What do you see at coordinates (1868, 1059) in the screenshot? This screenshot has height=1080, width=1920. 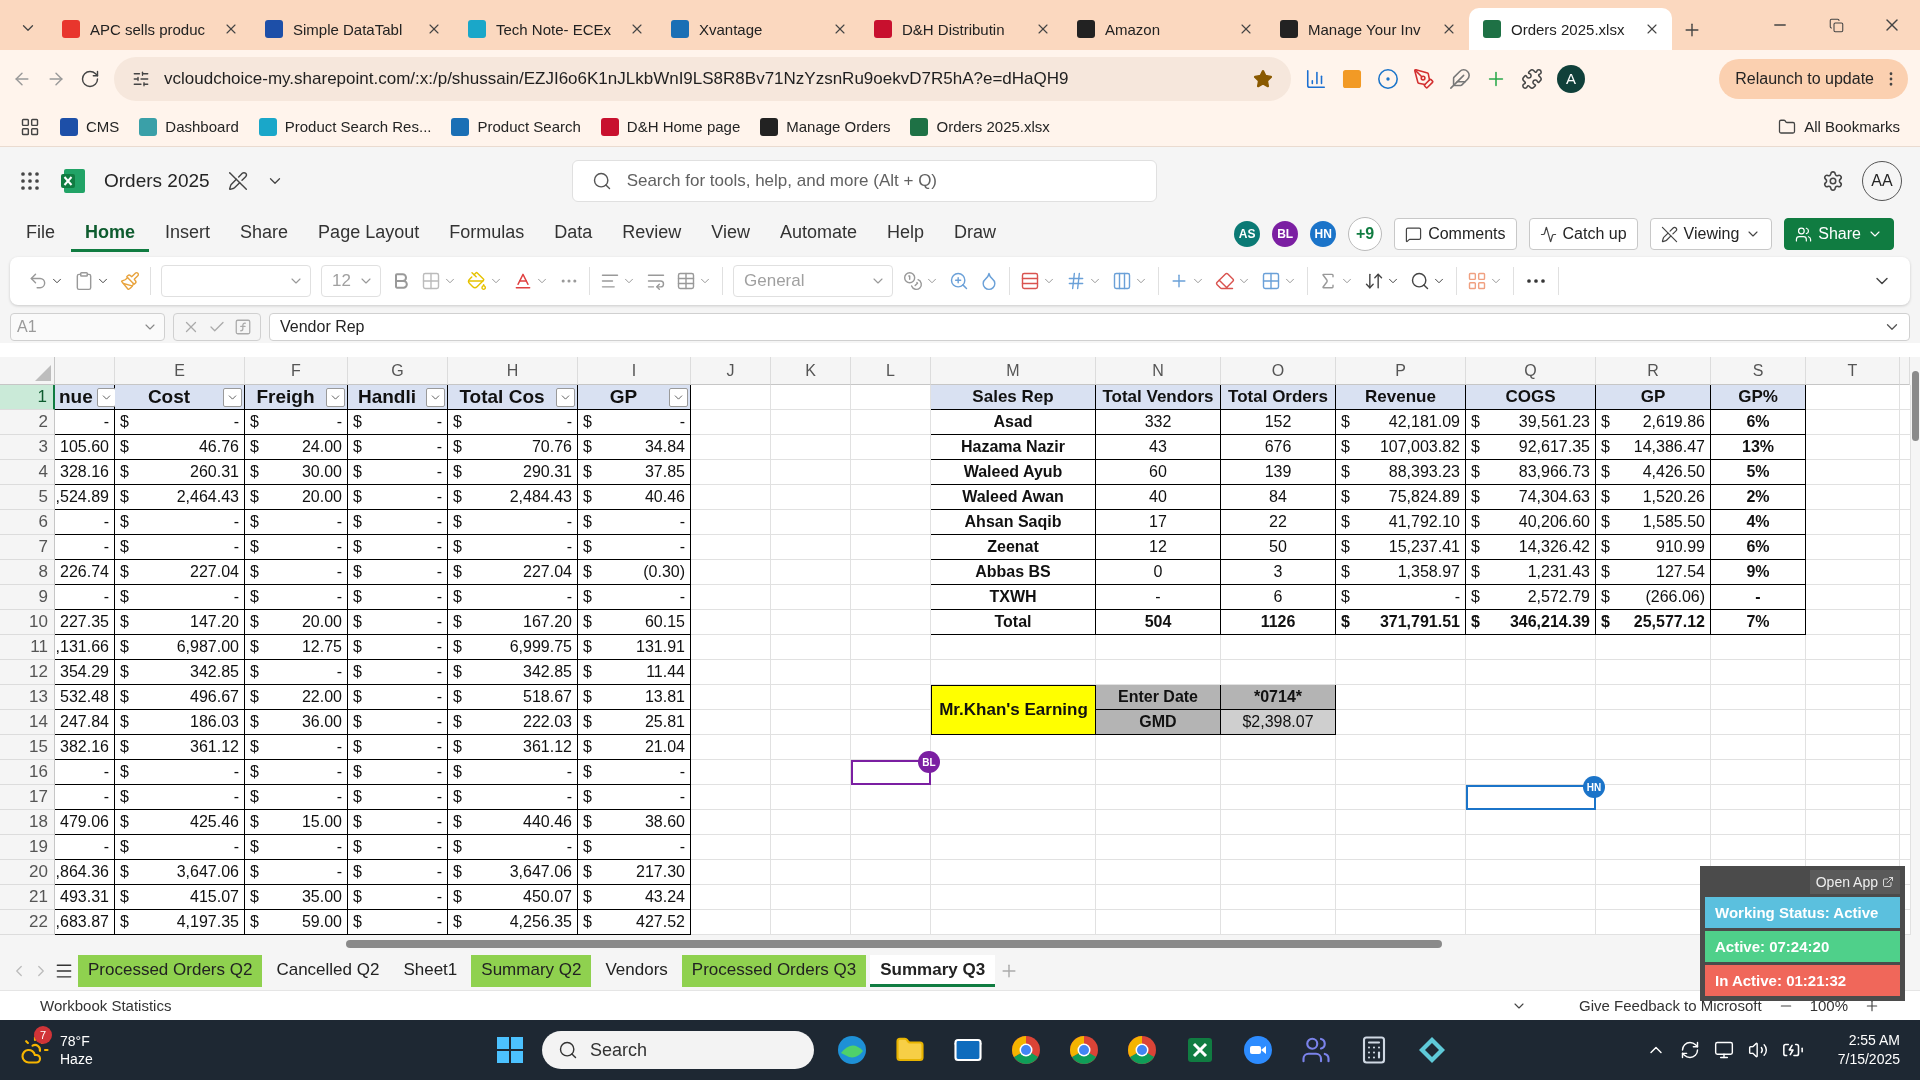 I see `clock-date: 7/15/2025` at bounding box center [1868, 1059].